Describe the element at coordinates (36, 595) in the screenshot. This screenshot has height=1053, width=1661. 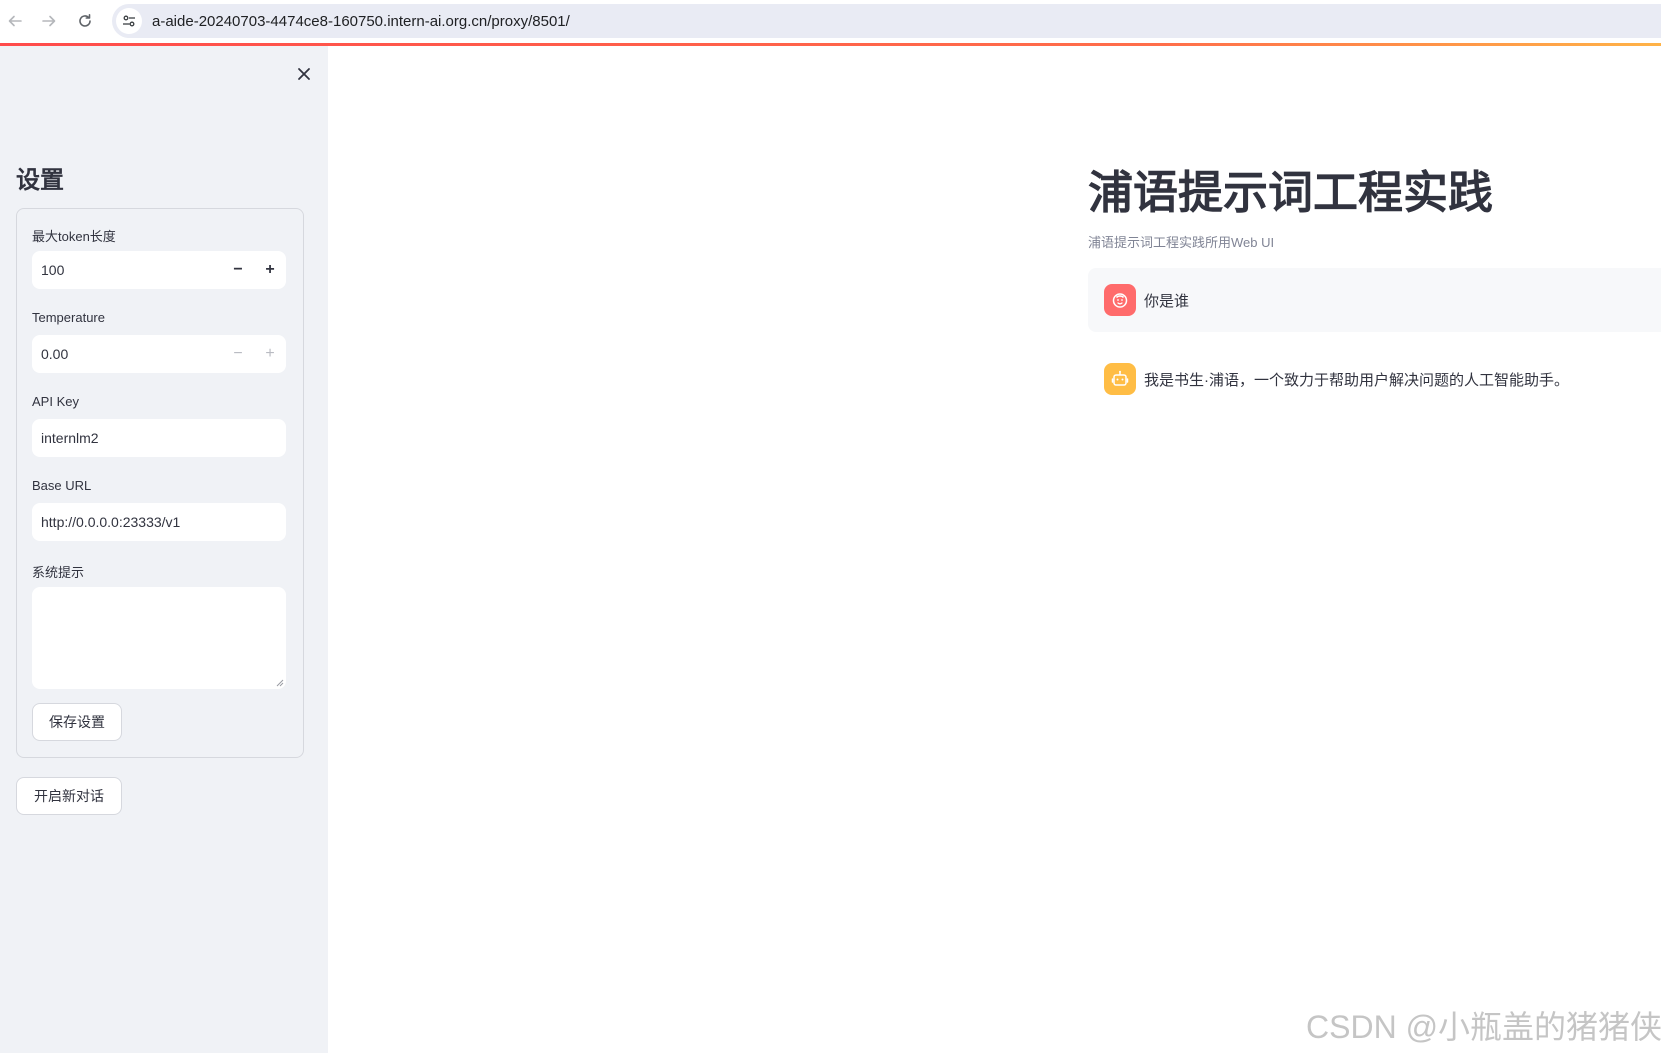
I see `system-prompt-value` at that location.